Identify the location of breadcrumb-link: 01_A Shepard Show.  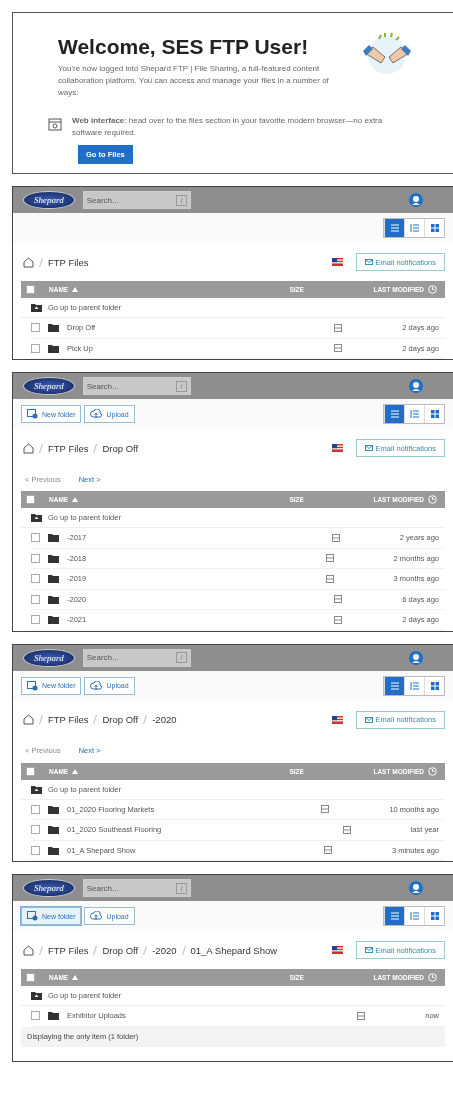
(234, 950).